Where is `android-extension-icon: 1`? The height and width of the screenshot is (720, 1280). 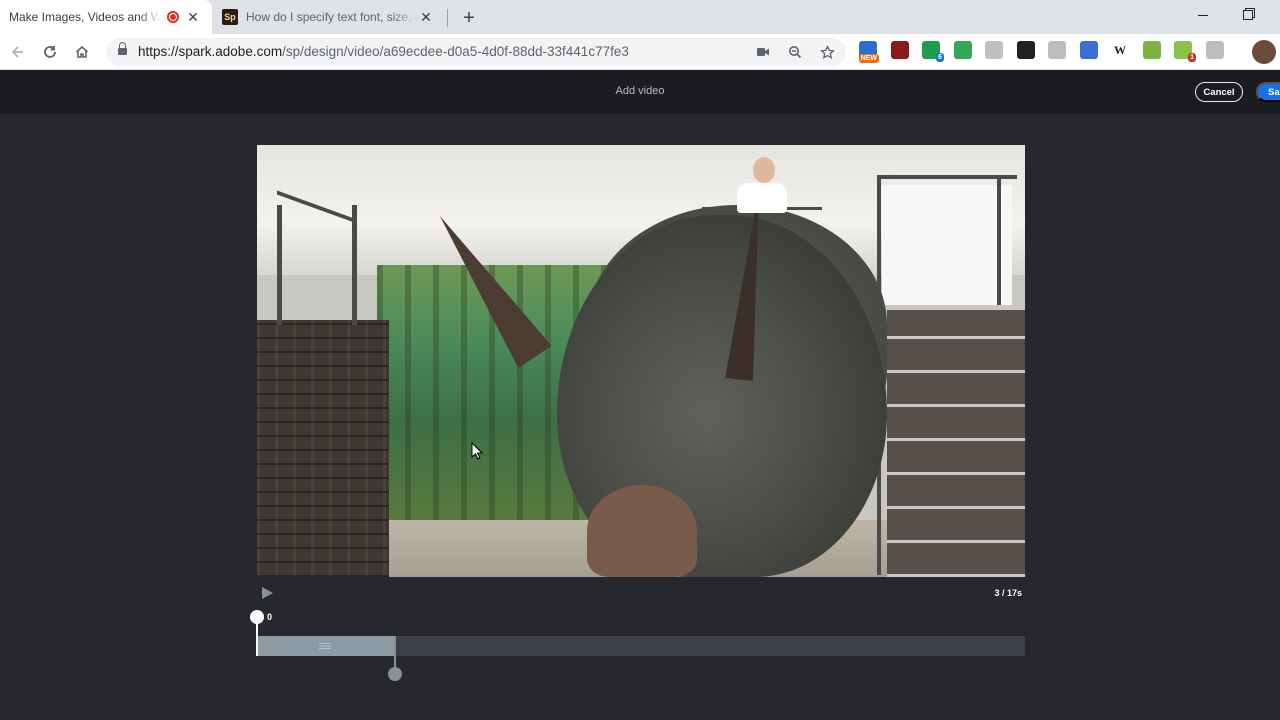 android-extension-icon: 1 is located at coordinates (1185, 51).